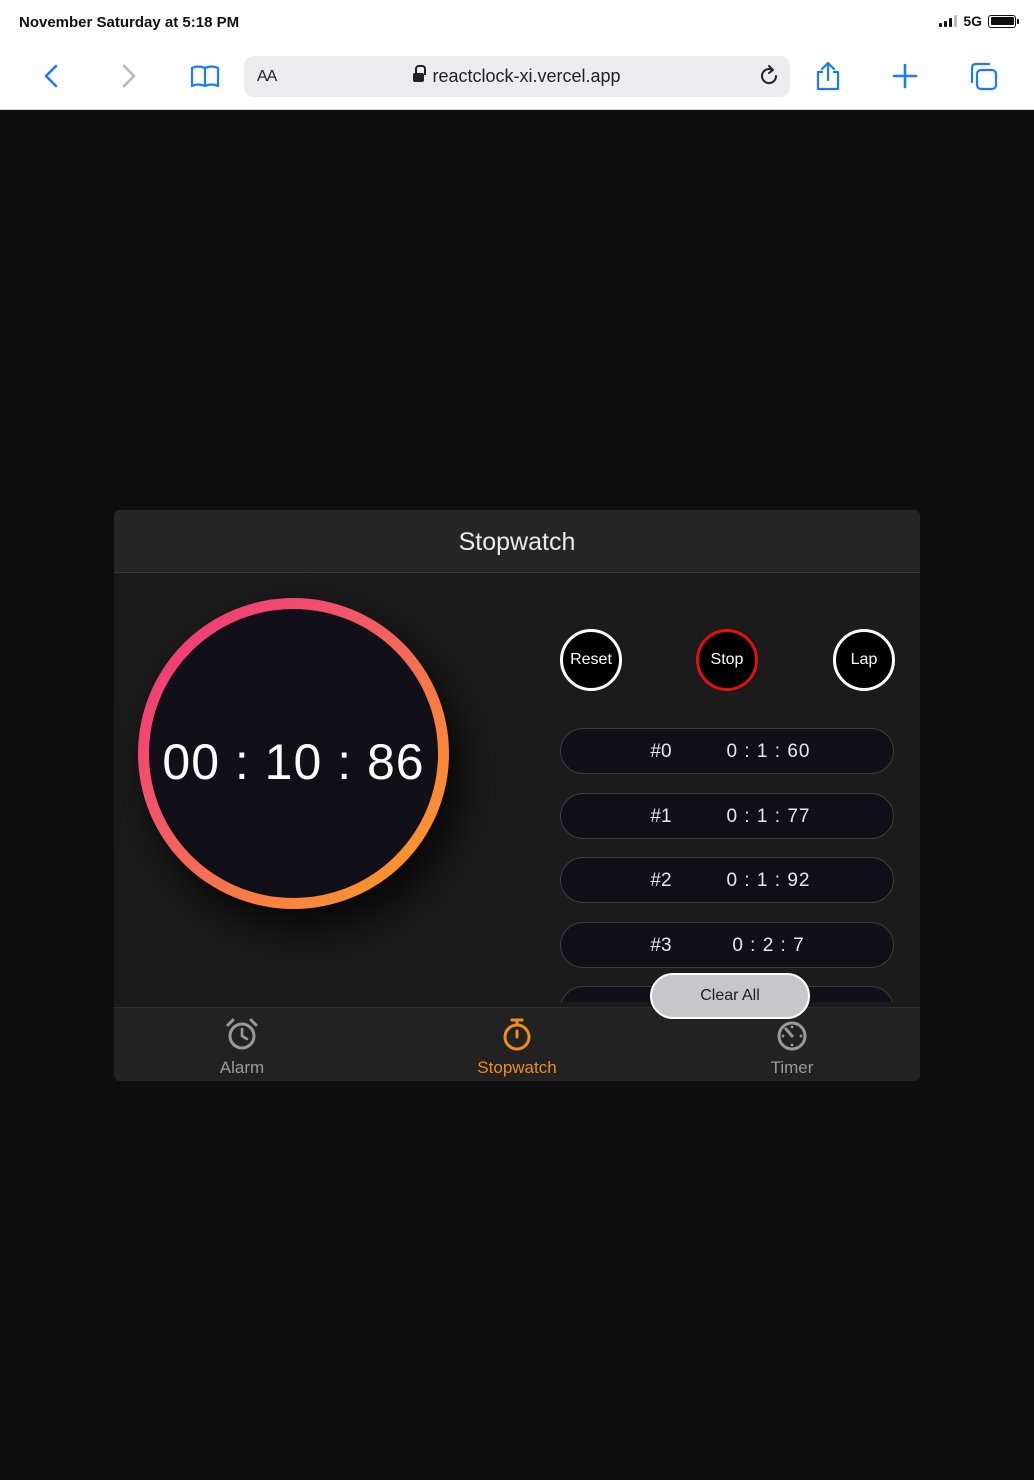 The width and height of the screenshot is (1034, 1480). I want to click on forward-icon, so click(128, 76).